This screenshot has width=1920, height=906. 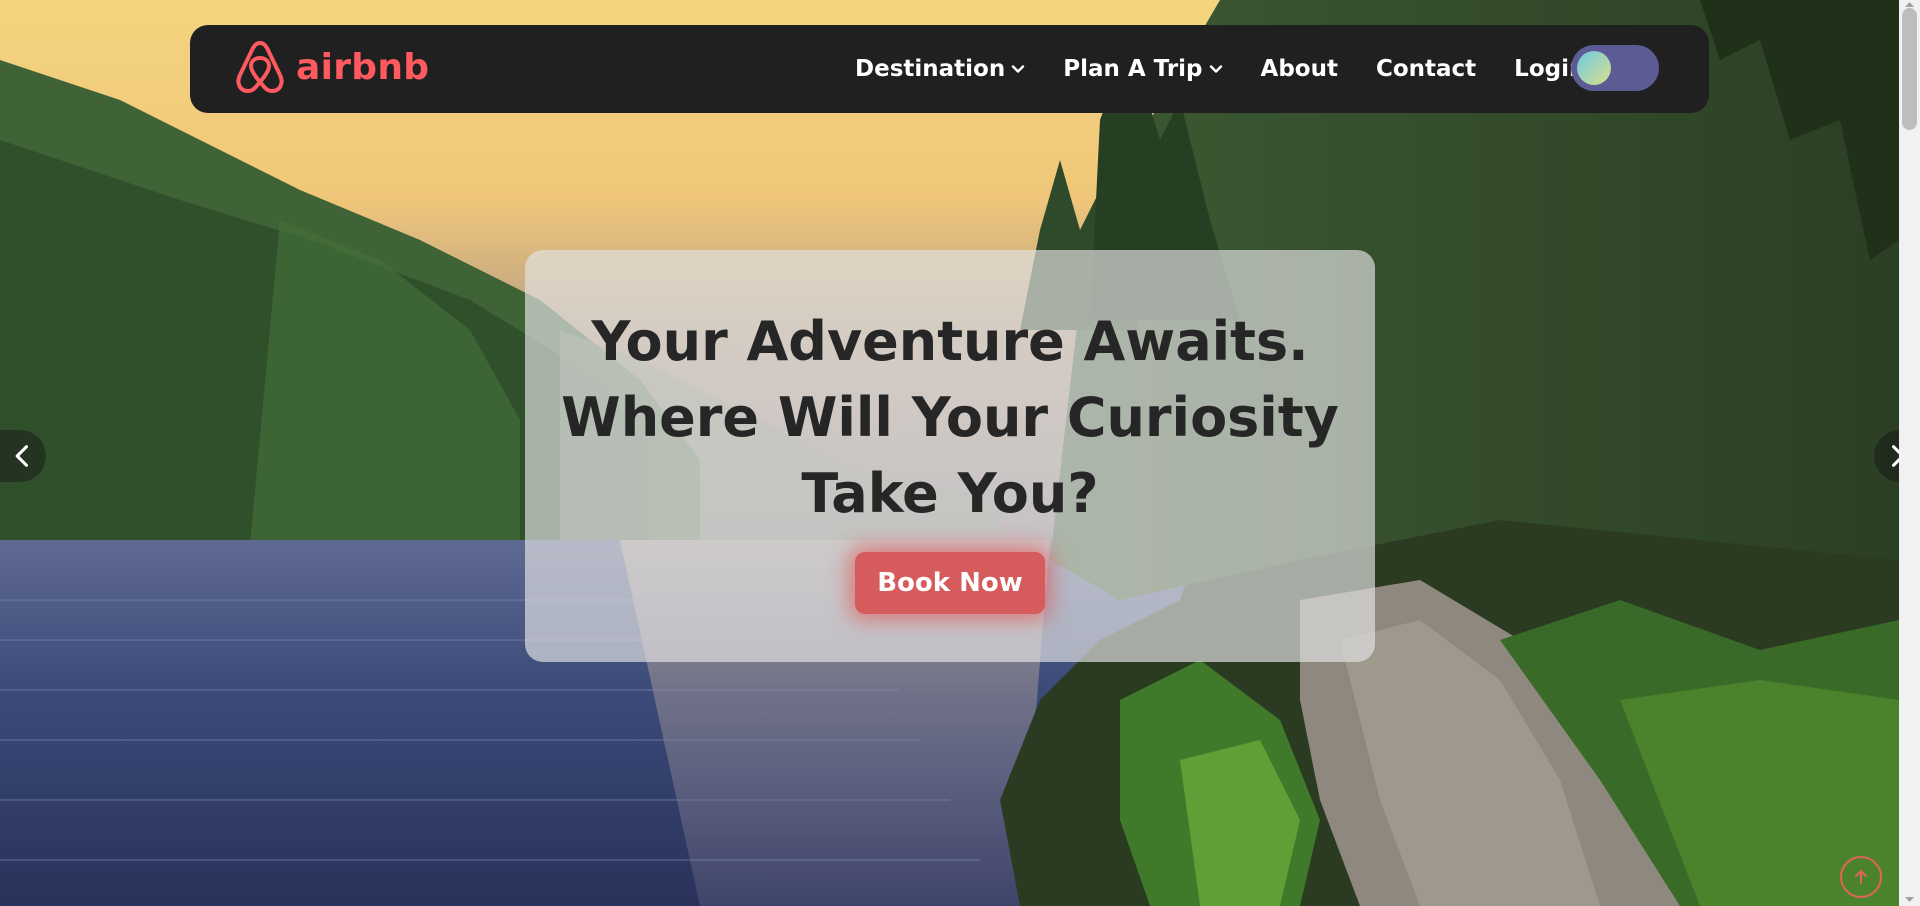 I want to click on brand-name: airbnb, so click(x=363, y=67).